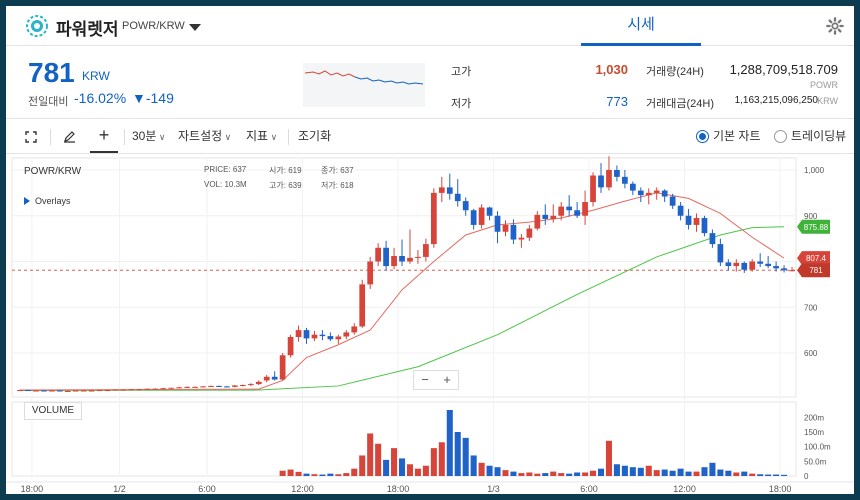 The height and width of the screenshot is (500, 860). What do you see at coordinates (314, 136) in the screenshot?
I see `reset-button: 조기화` at bounding box center [314, 136].